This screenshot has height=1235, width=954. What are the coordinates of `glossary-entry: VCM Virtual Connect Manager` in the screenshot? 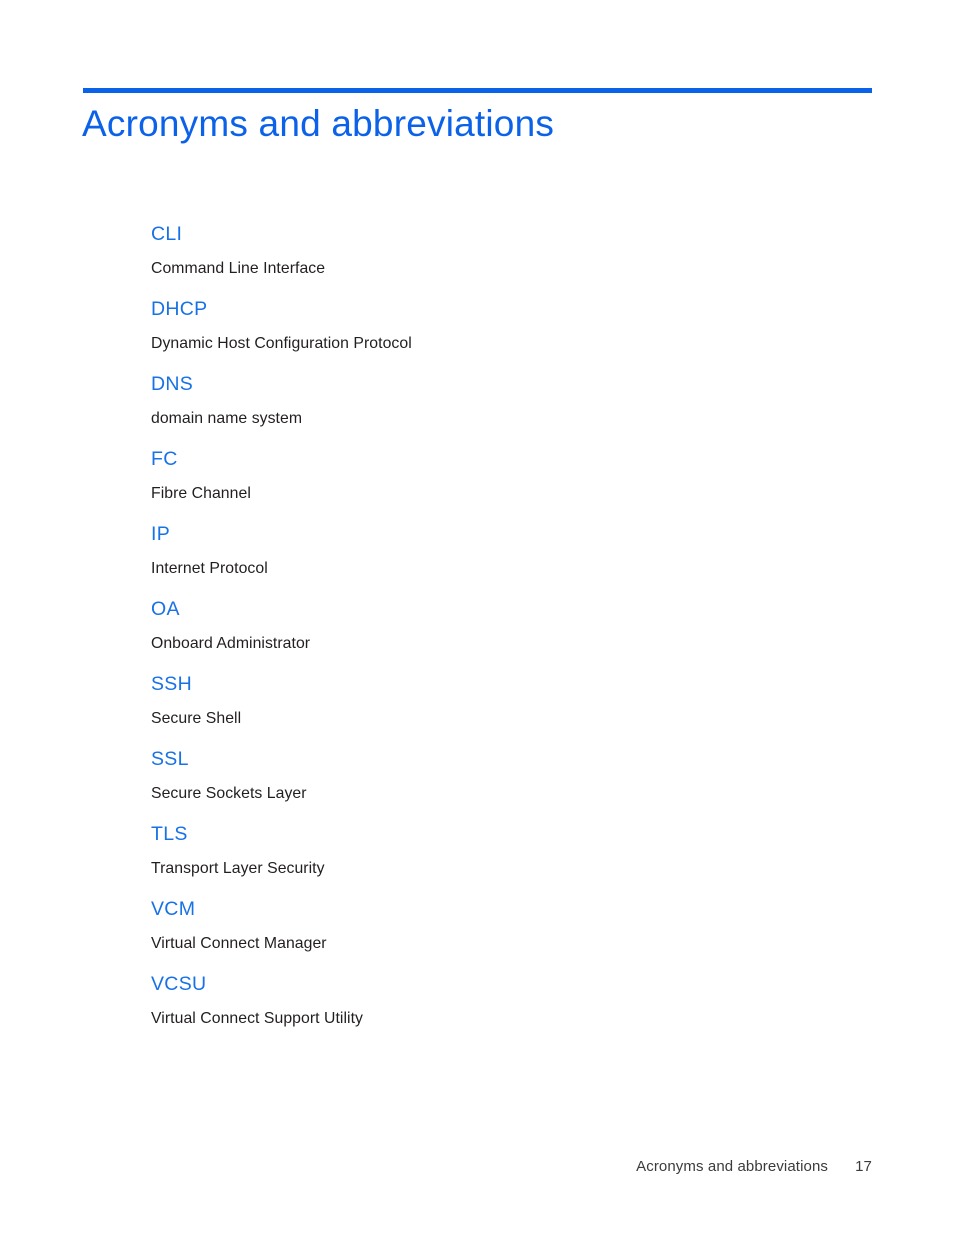 It's located at (511, 934).